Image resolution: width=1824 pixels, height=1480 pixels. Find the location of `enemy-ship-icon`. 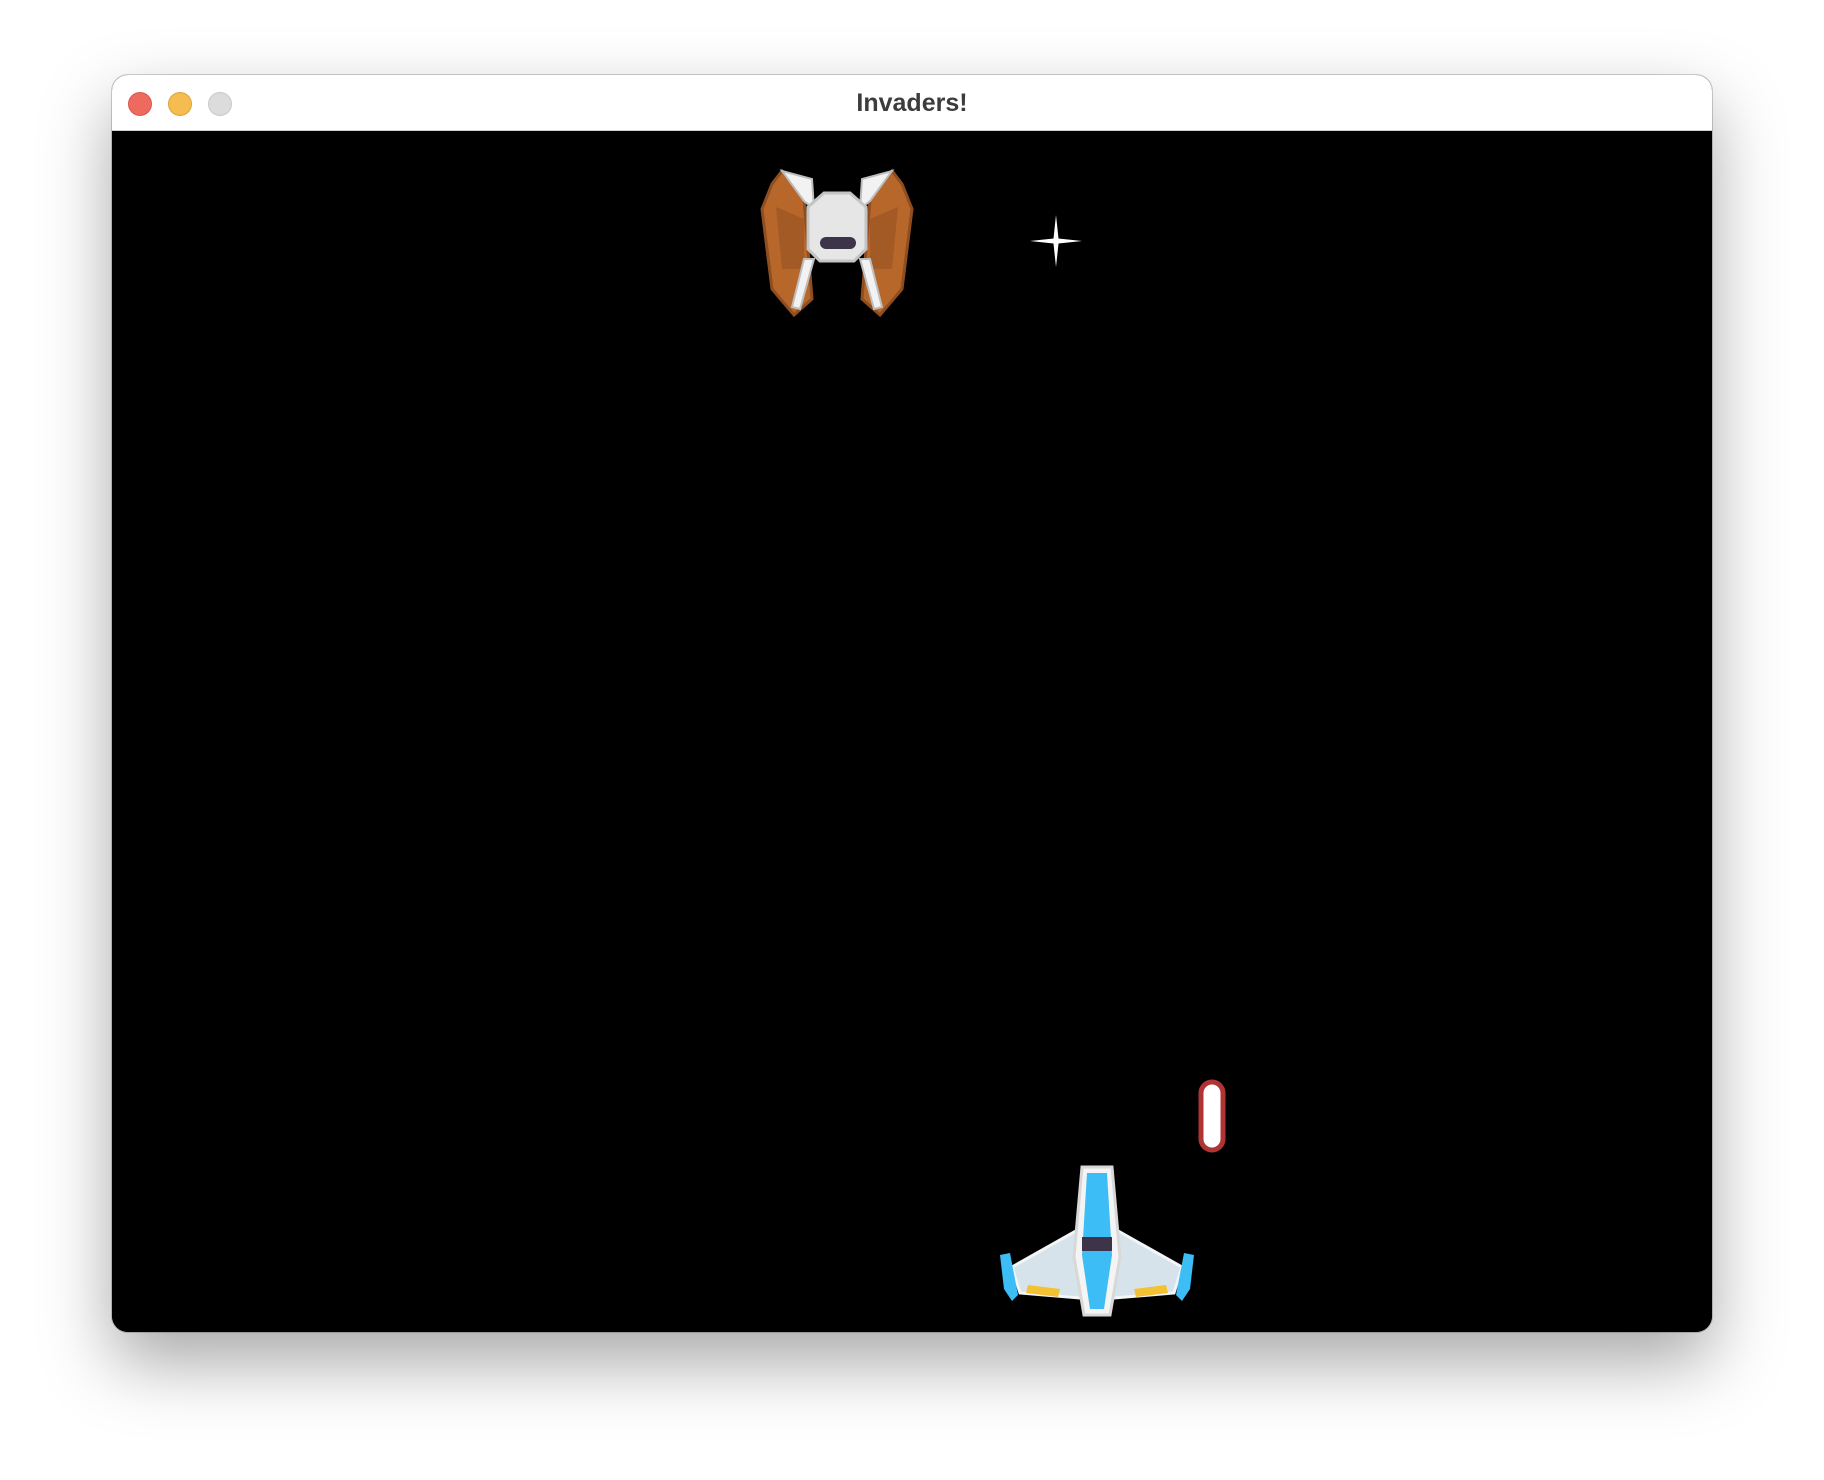

enemy-ship-icon is located at coordinates (837, 243).